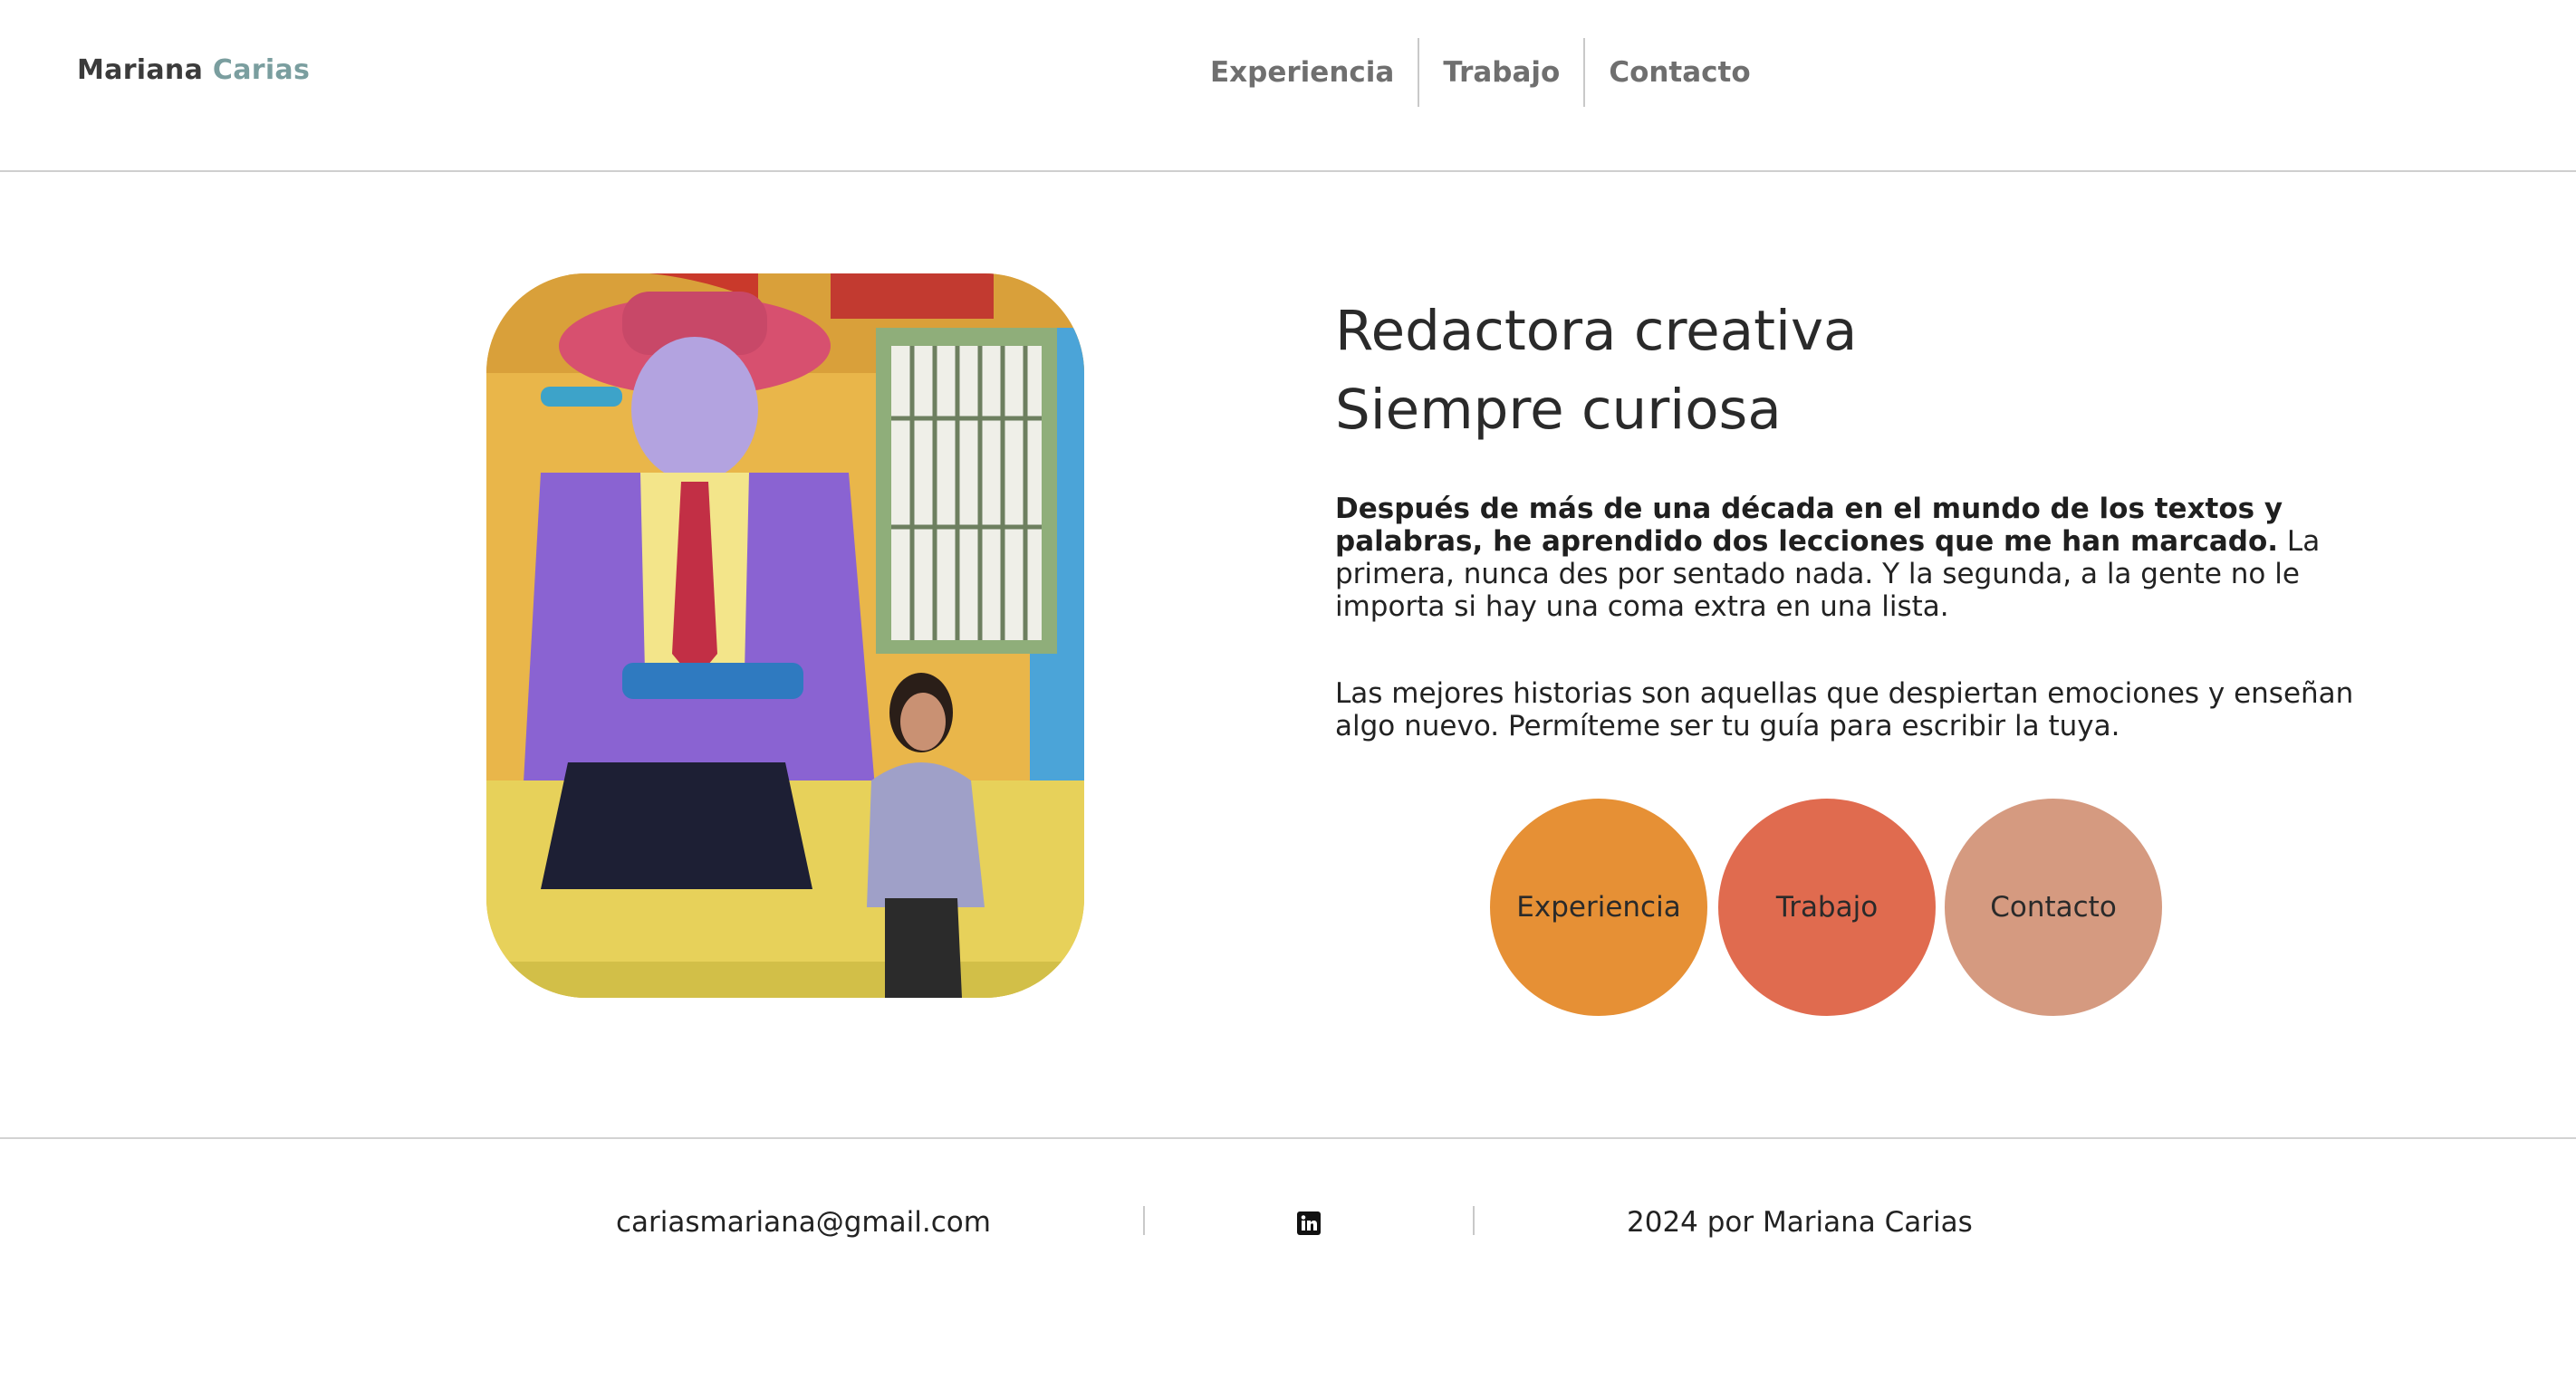 This screenshot has width=2576, height=1379. I want to click on main-nav: Experiencia Trabajo Contacto, so click(1480, 72).